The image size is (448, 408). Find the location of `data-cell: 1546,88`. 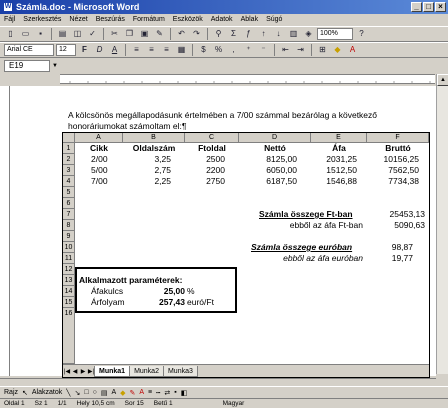

data-cell: 1546,88 is located at coordinates (334, 181).